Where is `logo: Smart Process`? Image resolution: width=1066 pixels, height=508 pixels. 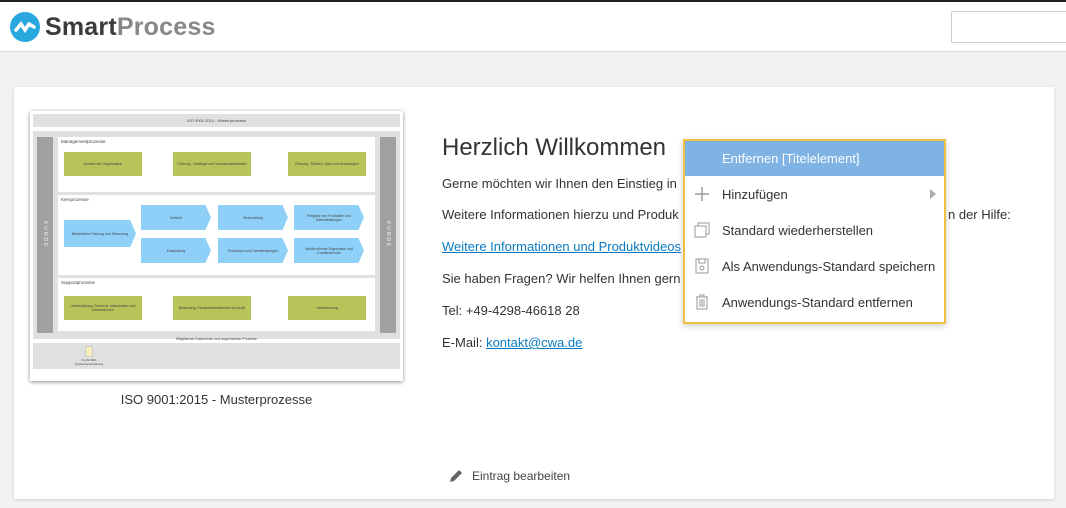
logo: Smart Process is located at coordinates (113, 27).